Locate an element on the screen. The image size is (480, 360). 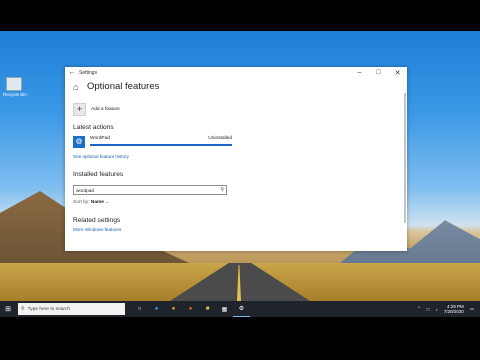
sort-dropdown: Sort by: Name ⌄ is located at coordinates (236, 202).